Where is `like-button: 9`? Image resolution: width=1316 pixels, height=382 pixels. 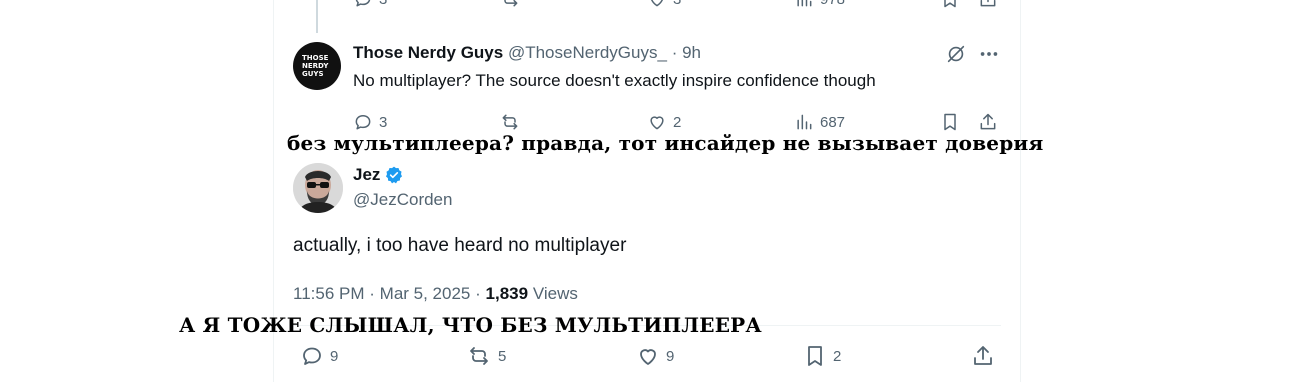 like-button: 9 is located at coordinates (655, 356).